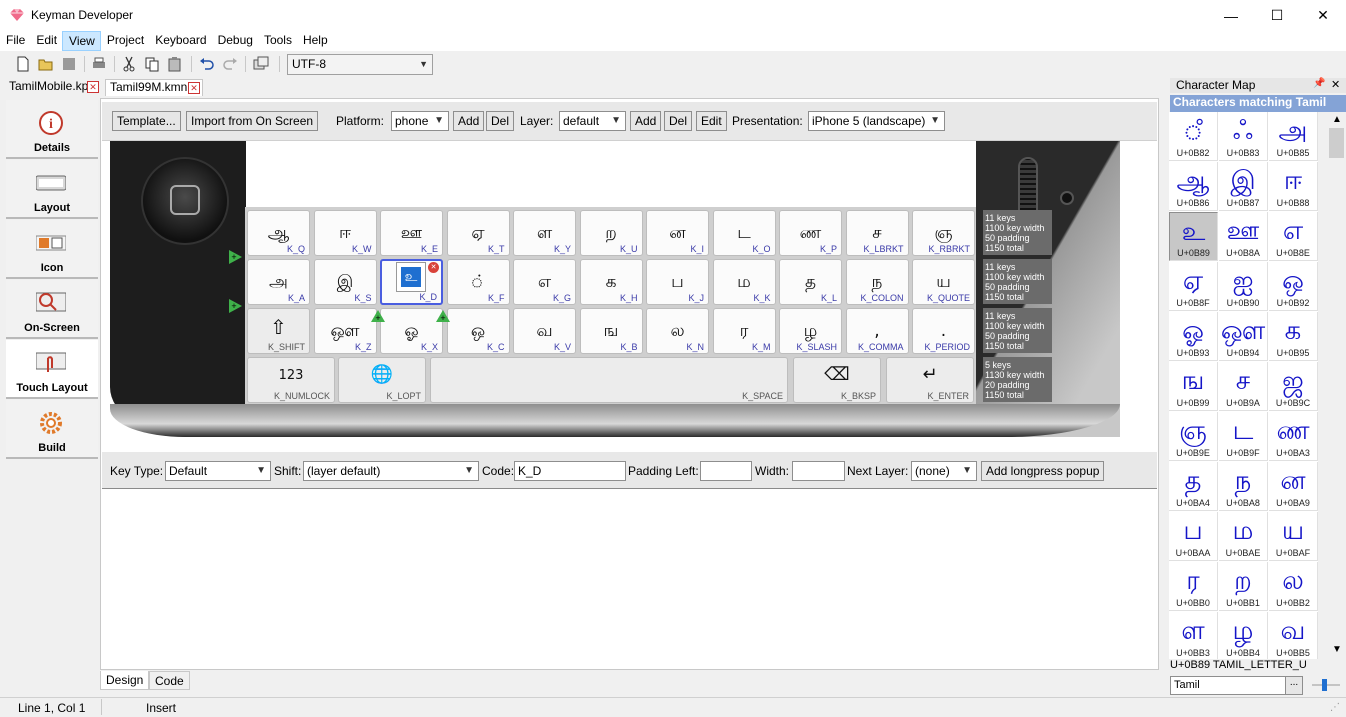 This screenshot has height=717, width=1346. Describe the element at coordinates (877, 331) in the screenshot. I see `key-comma: , K_COMMA` at that location.